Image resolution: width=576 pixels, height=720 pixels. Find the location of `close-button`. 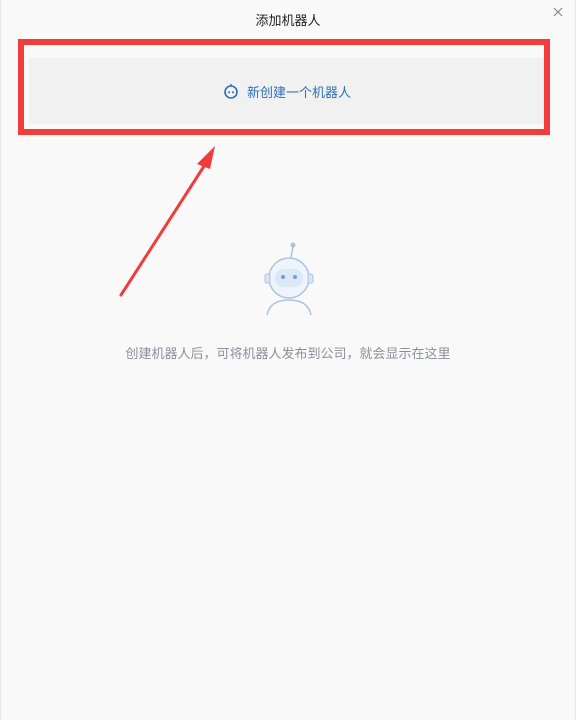

close-button is located at coordinates (558, 12).